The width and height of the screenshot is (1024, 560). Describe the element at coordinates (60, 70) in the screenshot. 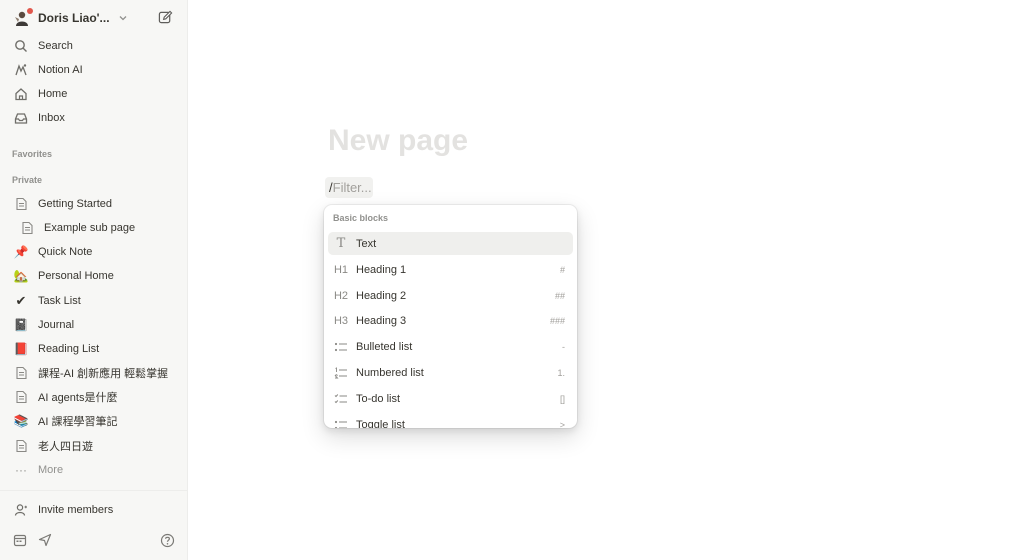

I see `nav-label: Notion AI` at that location.